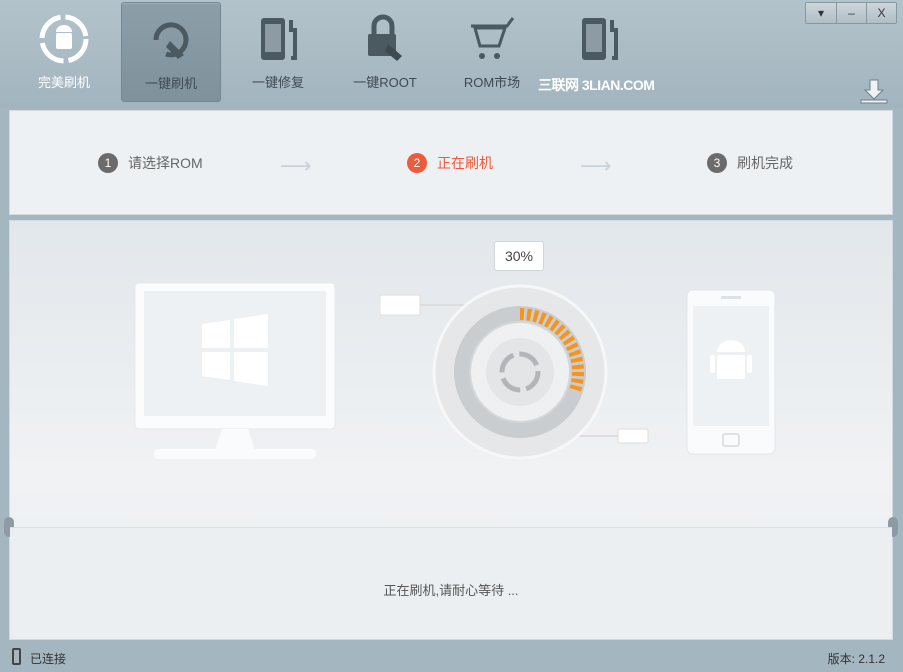  What do you see at coordinates (856, 659) in the screenshot?
I see `version-label: 版本: 2.1.2` at bounding box center [856, 659].